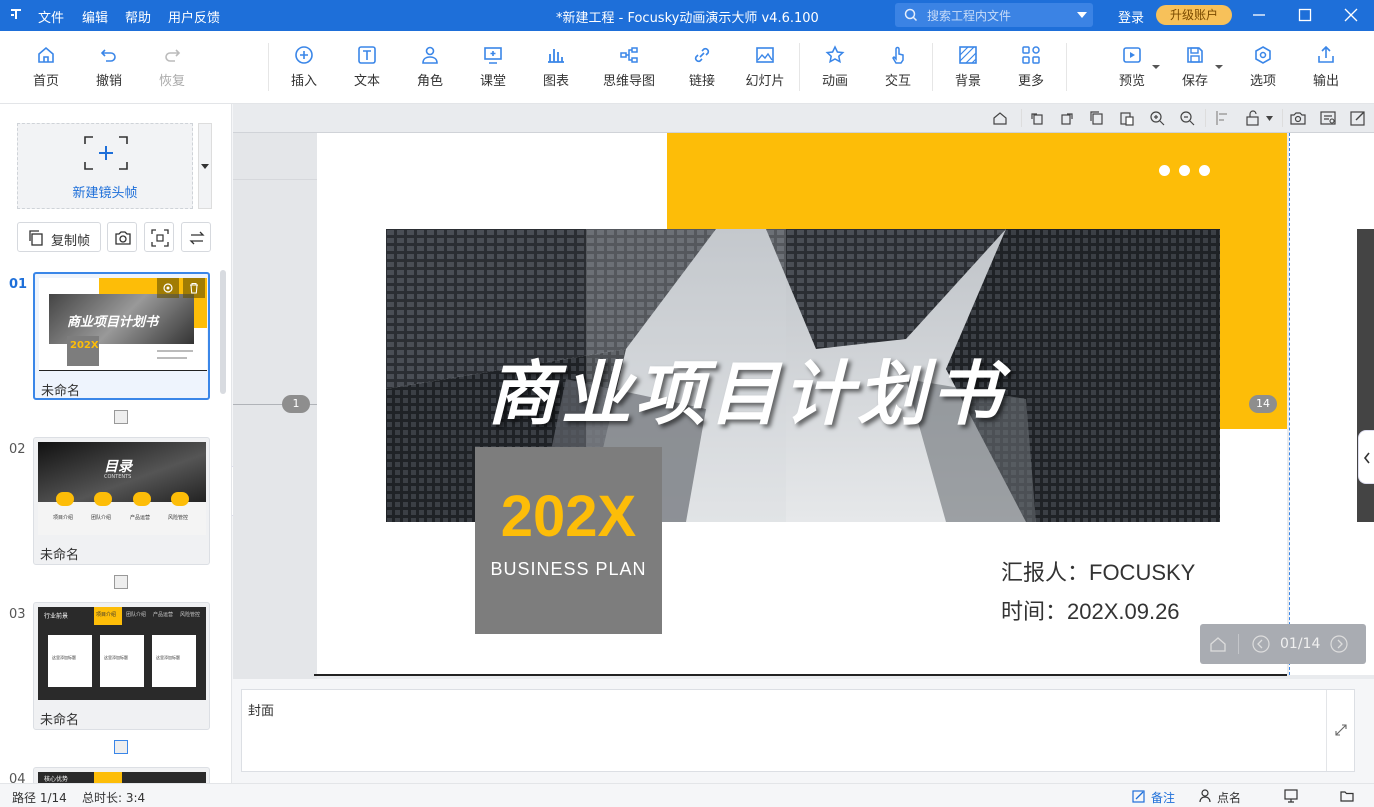 This screenshot has width=1374, height=807. What do you see at coordinates (196, 237) in the screenshot?
I see `swap-frame-button` at bounding box center [196, 237].